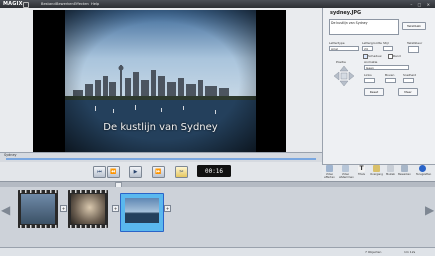 This screenshot has width=435, height=256. What do you see at coordinates (413, 49) in the screenshot?
I see `text-color-swatch` at bounding box center [413, 49].